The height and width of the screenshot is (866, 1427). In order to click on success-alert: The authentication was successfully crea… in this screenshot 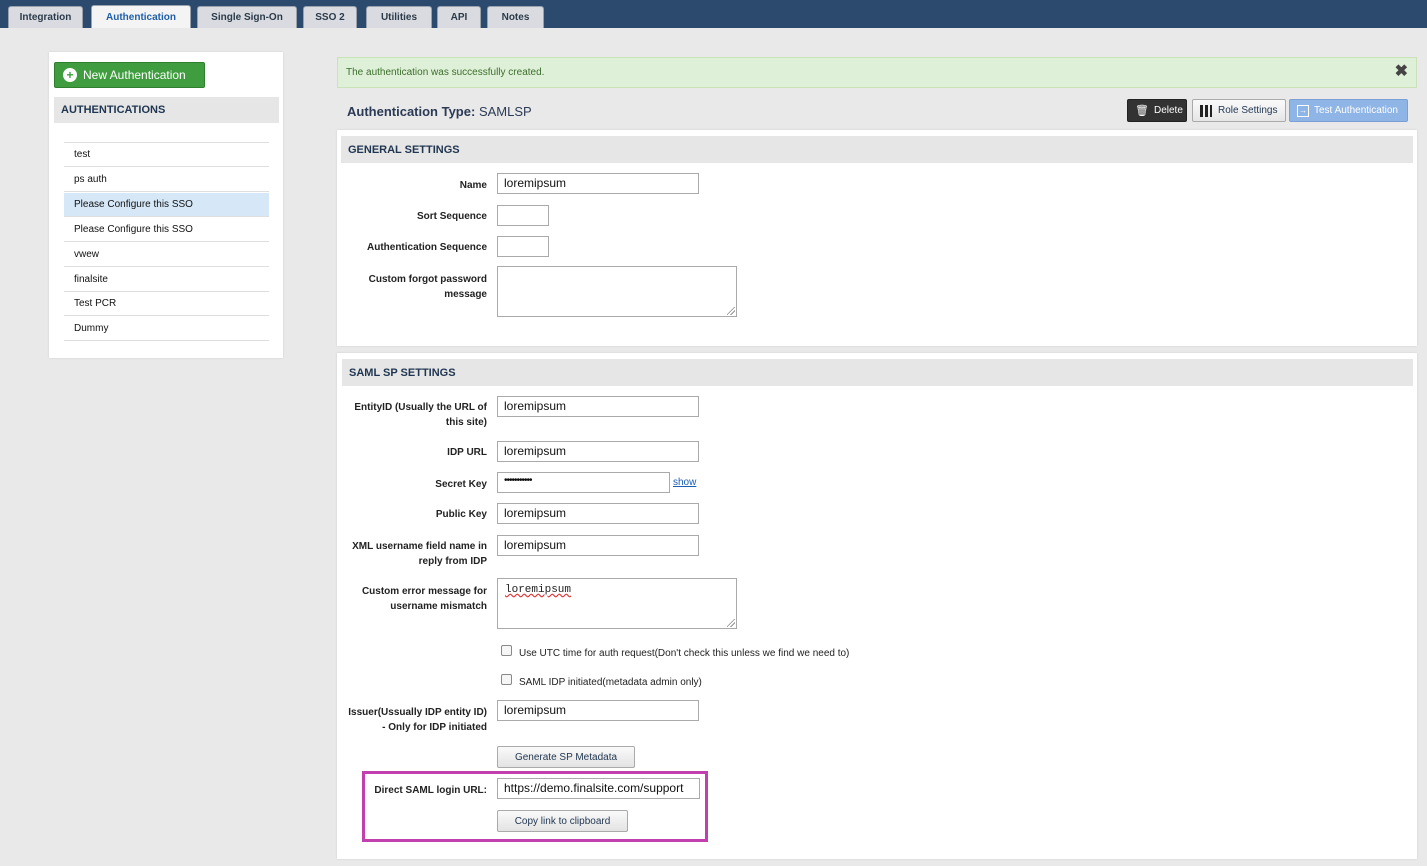, I will do `click(877, 72)`.